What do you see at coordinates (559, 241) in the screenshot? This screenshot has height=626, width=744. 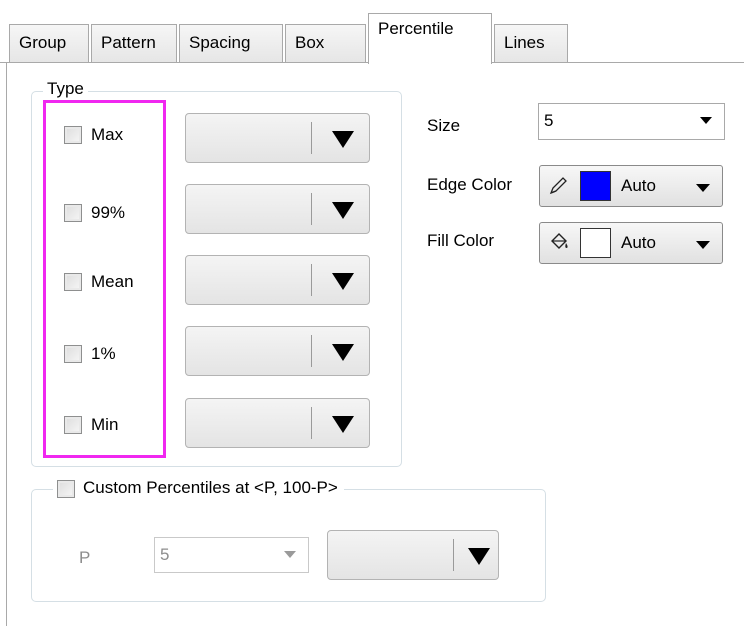 I see `paint-bucket-icon` at bounding box center [559, 241].